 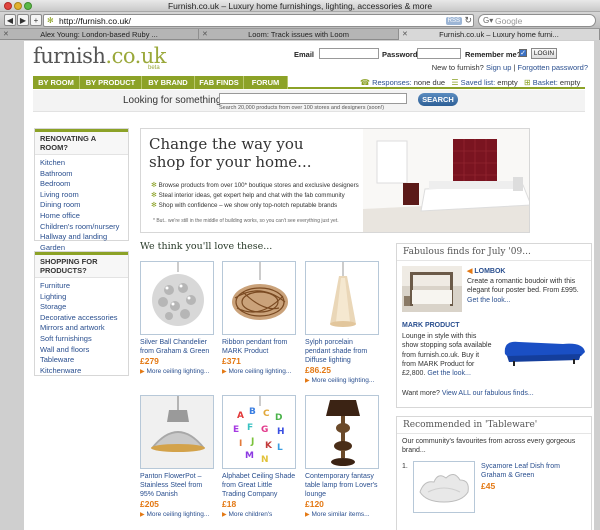 I want to click on product-category-link: Tableware, so click(x=84, y=360).